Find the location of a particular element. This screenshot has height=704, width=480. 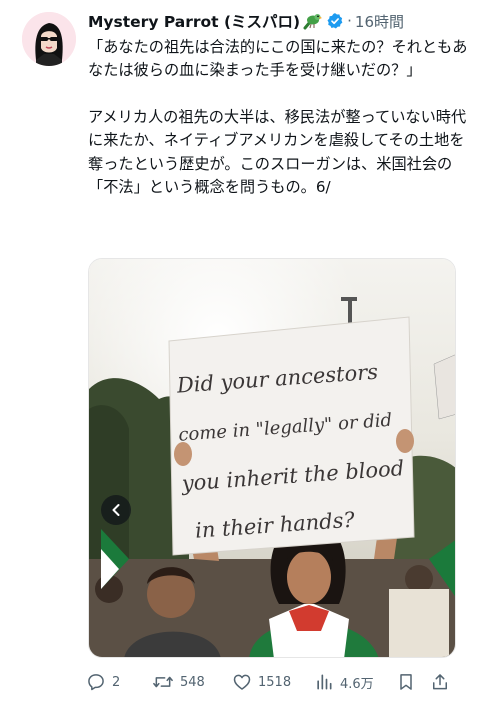

carousel-prev-button is located at coordinates (116, 510).